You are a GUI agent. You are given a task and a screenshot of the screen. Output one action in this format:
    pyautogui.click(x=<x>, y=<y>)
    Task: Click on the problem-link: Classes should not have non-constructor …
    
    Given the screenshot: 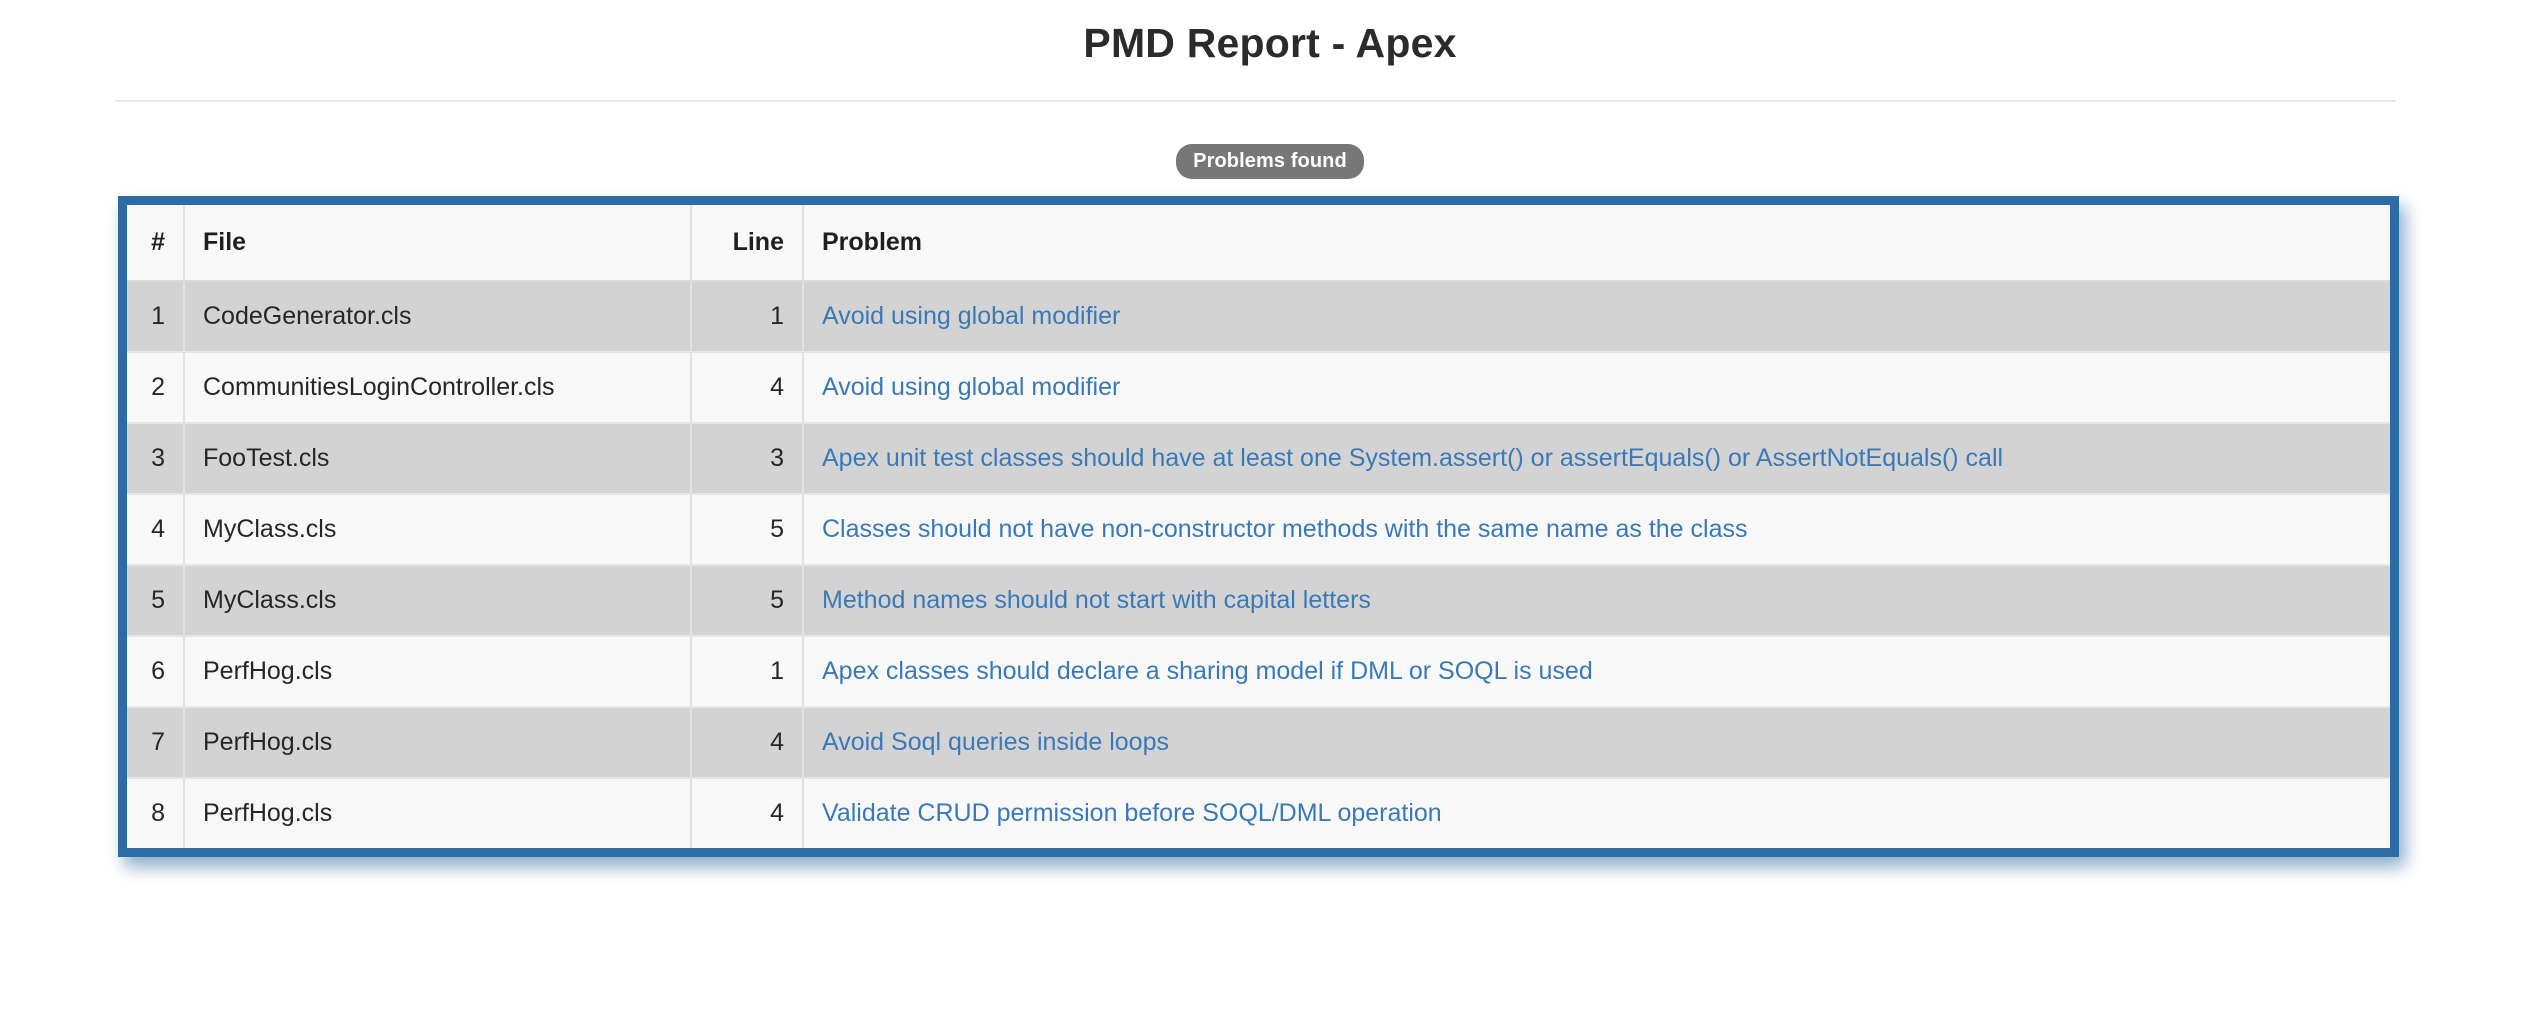 What is the action you would take?
    pyautogui.click(x=1284, y=529)
    